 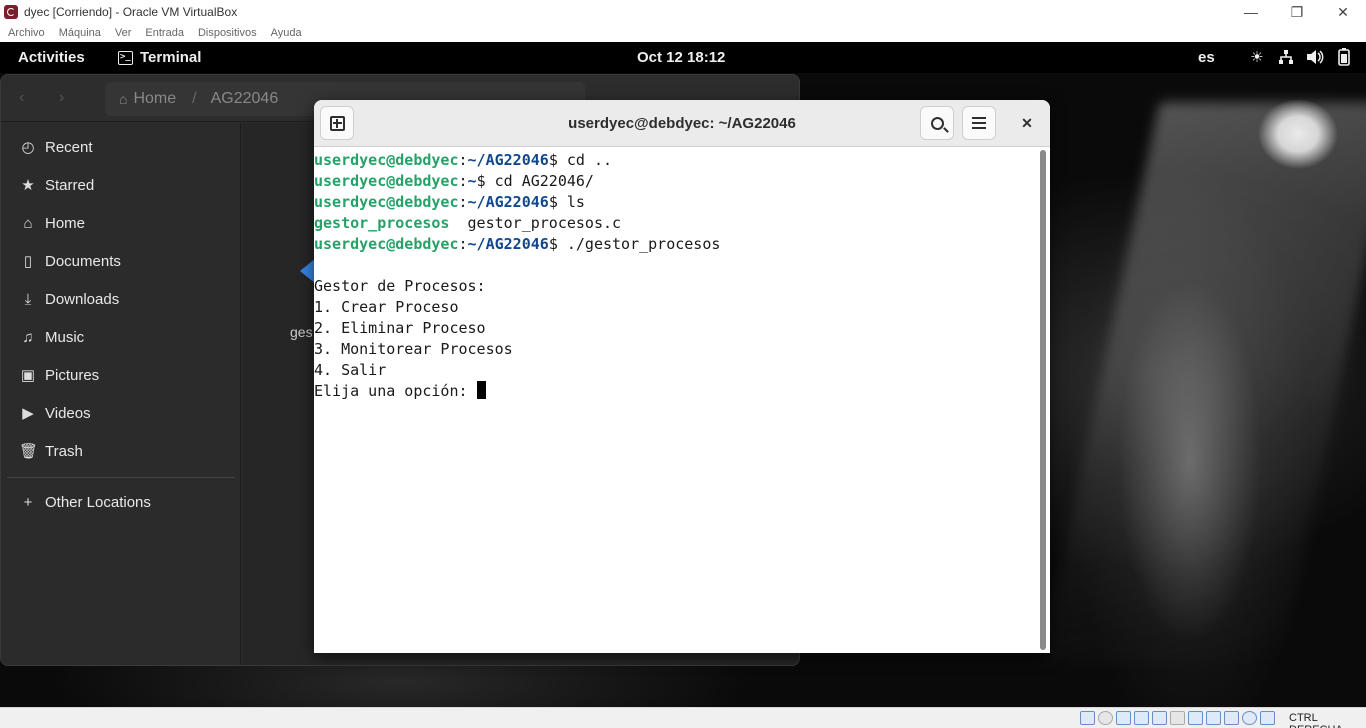 I want to click on sidebar-item-starred: ★ Starred, so click(x=56, y=185).